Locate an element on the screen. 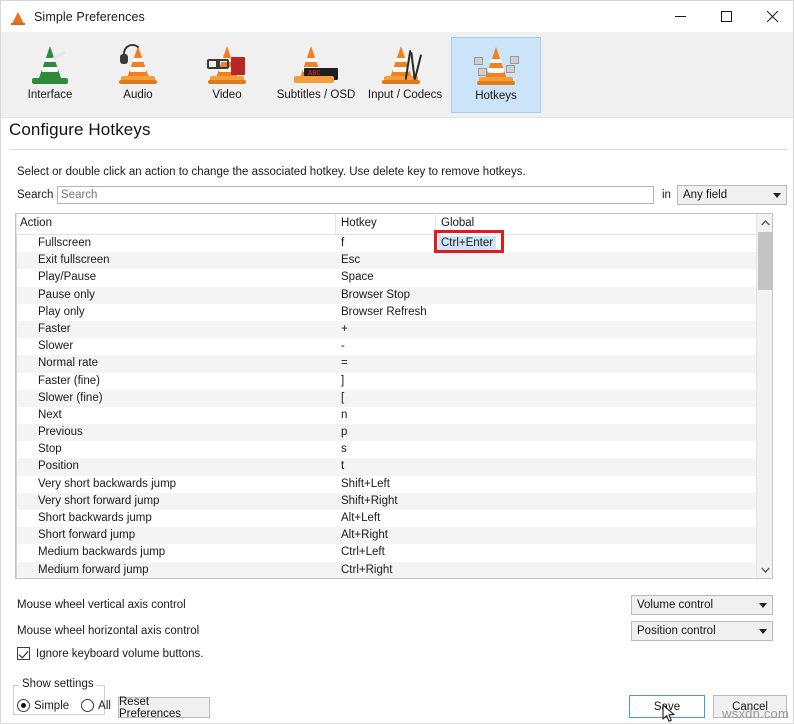 The image size is (794, 724). tab-interface: Interface is located at coordinates (50, 75).